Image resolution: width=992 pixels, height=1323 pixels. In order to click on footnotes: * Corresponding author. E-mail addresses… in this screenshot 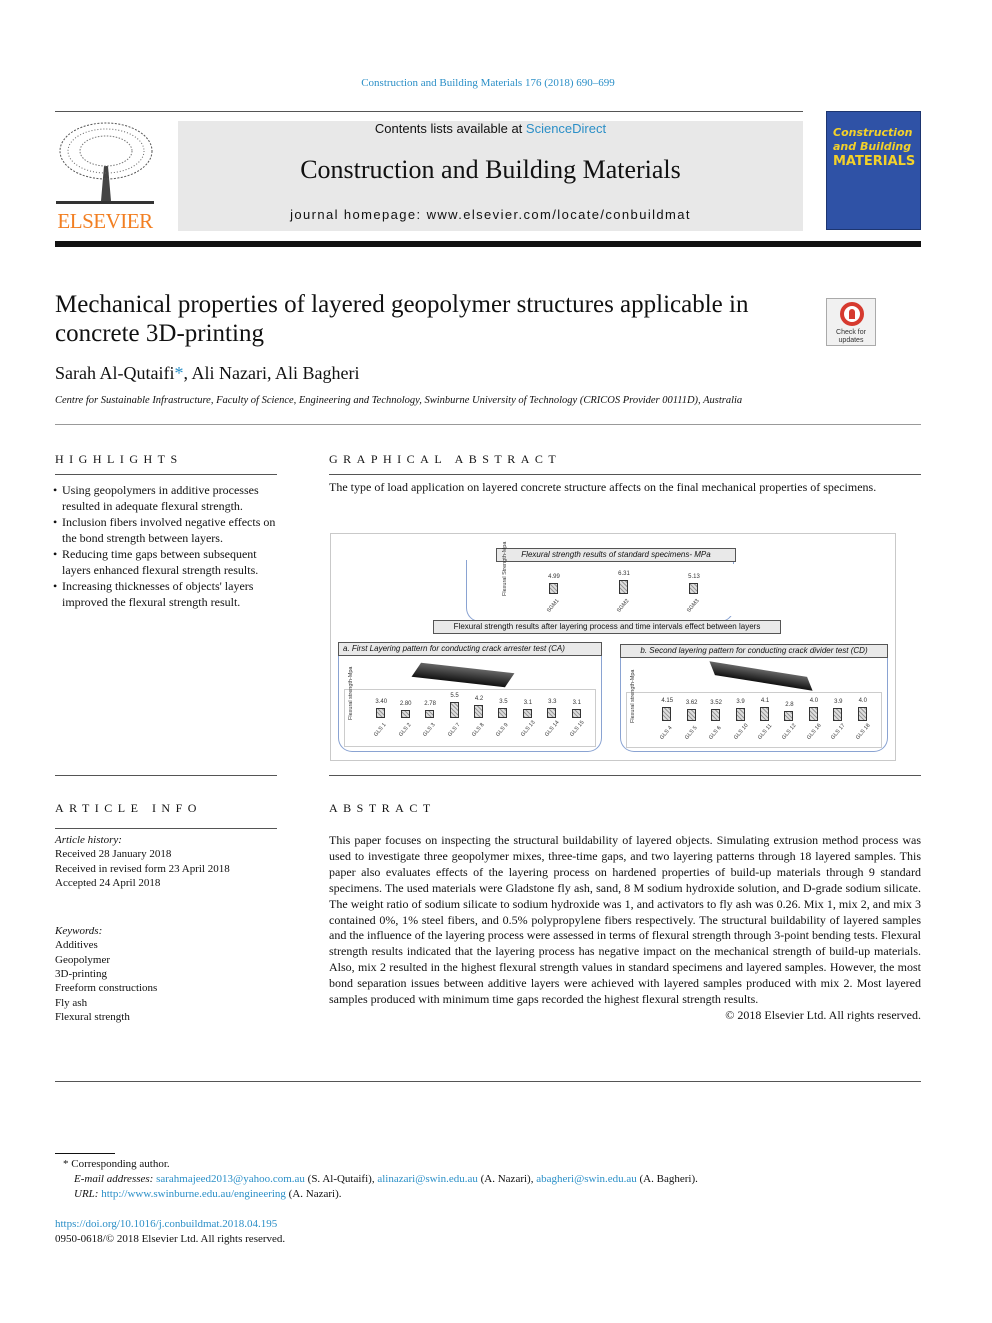, I will do `click(380, 1179)`.